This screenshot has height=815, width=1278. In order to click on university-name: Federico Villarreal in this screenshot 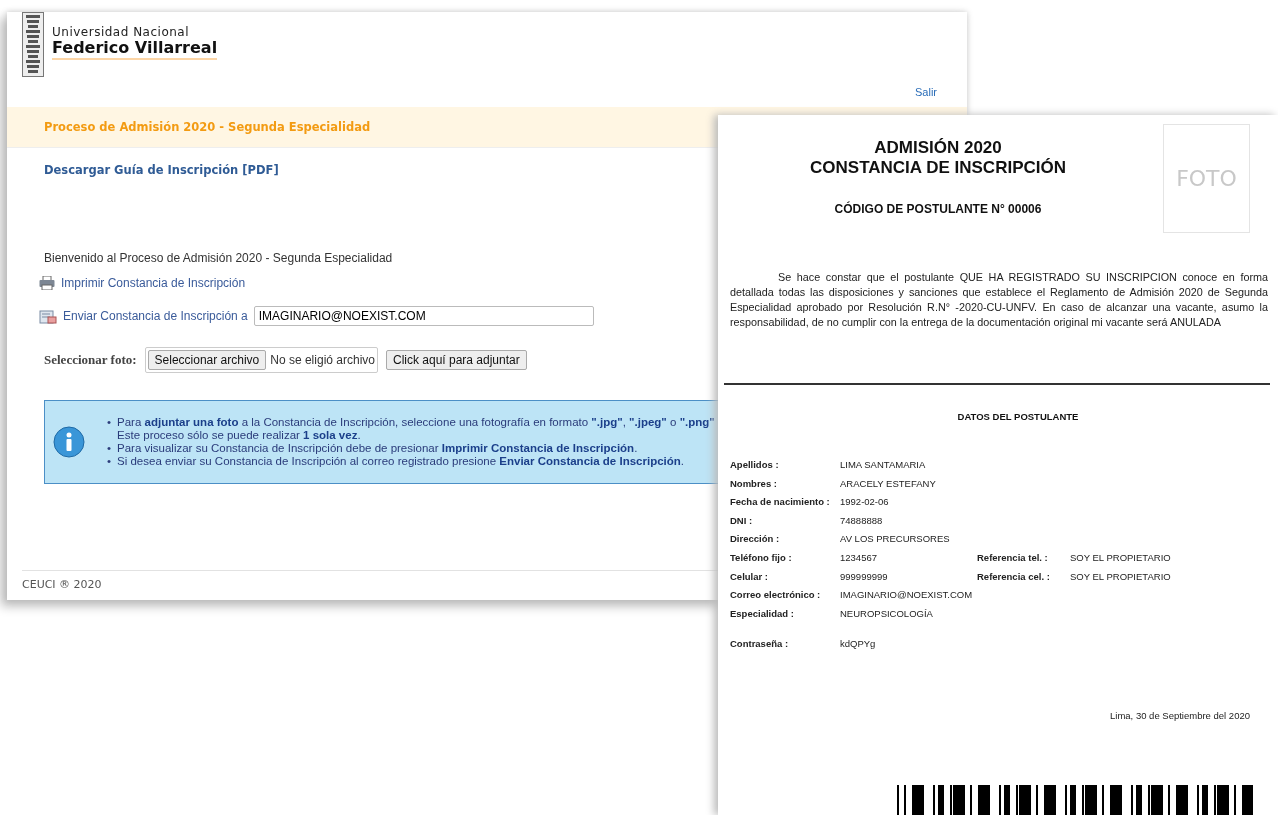, I will do `click(135, 49)`.